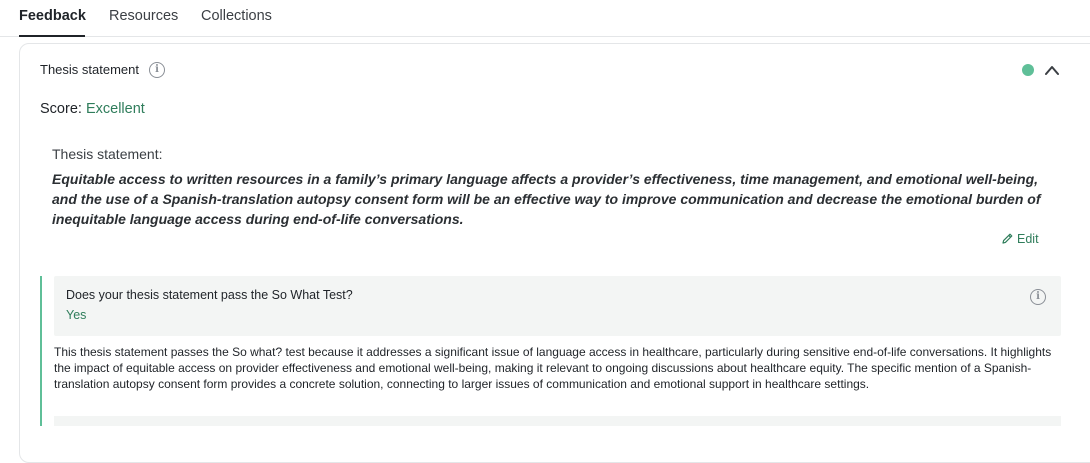  Describe the element at coordinates (41, 351) in the screenshot. I see `criterion-accent-bar` at that location.